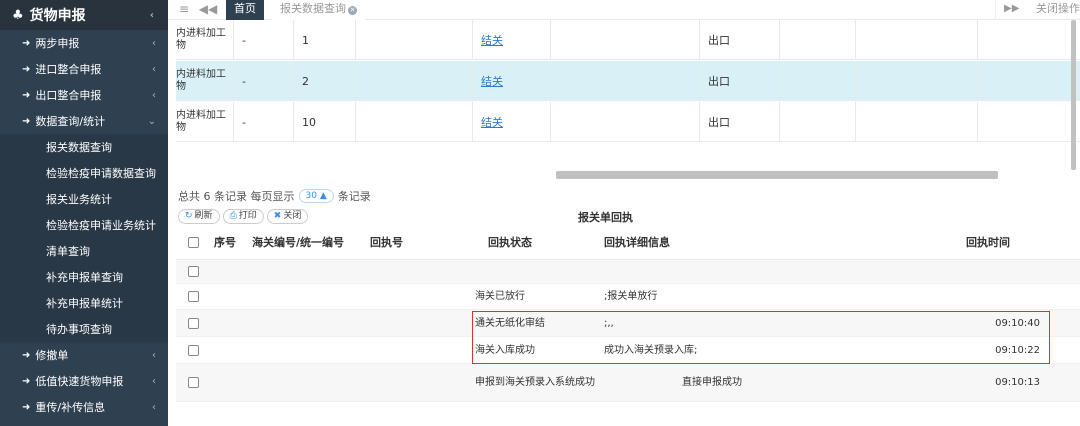  I want to click on sidebar-subitem-supplement-stats: 补充申报单统计, so click(84, 303).